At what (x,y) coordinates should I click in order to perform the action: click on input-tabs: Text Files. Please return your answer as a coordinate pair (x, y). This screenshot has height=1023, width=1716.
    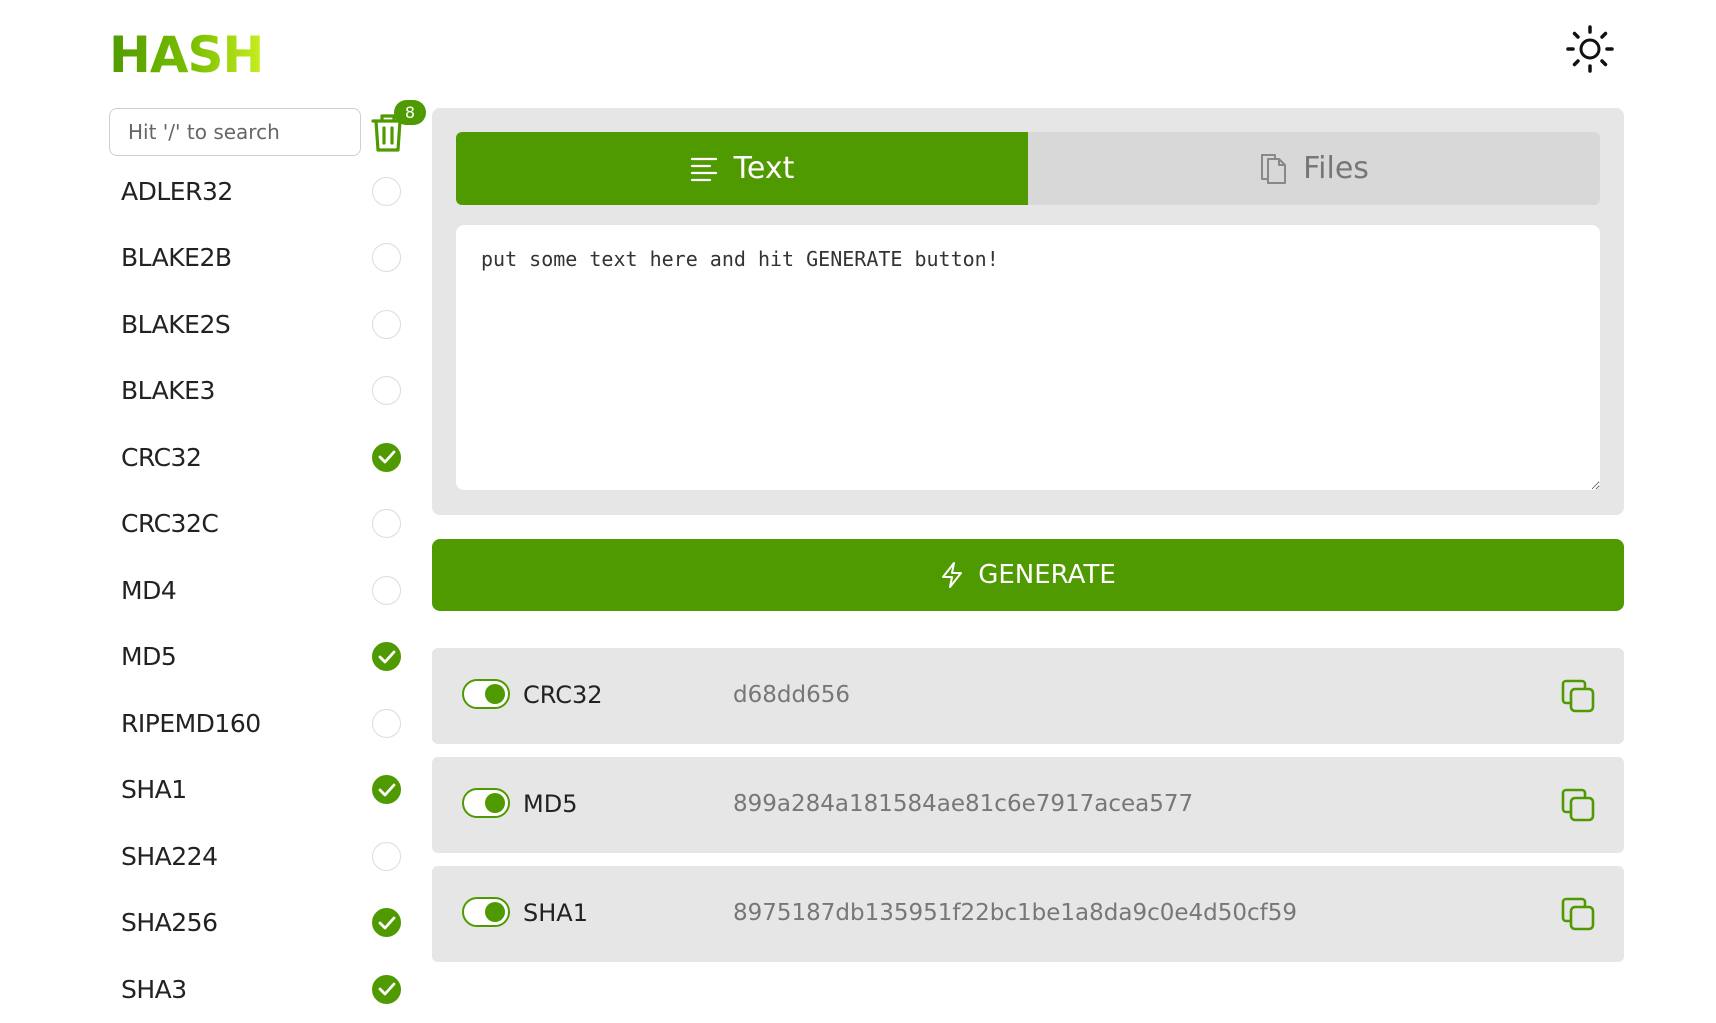
    Looking at the image, I should click on (1028, 168).